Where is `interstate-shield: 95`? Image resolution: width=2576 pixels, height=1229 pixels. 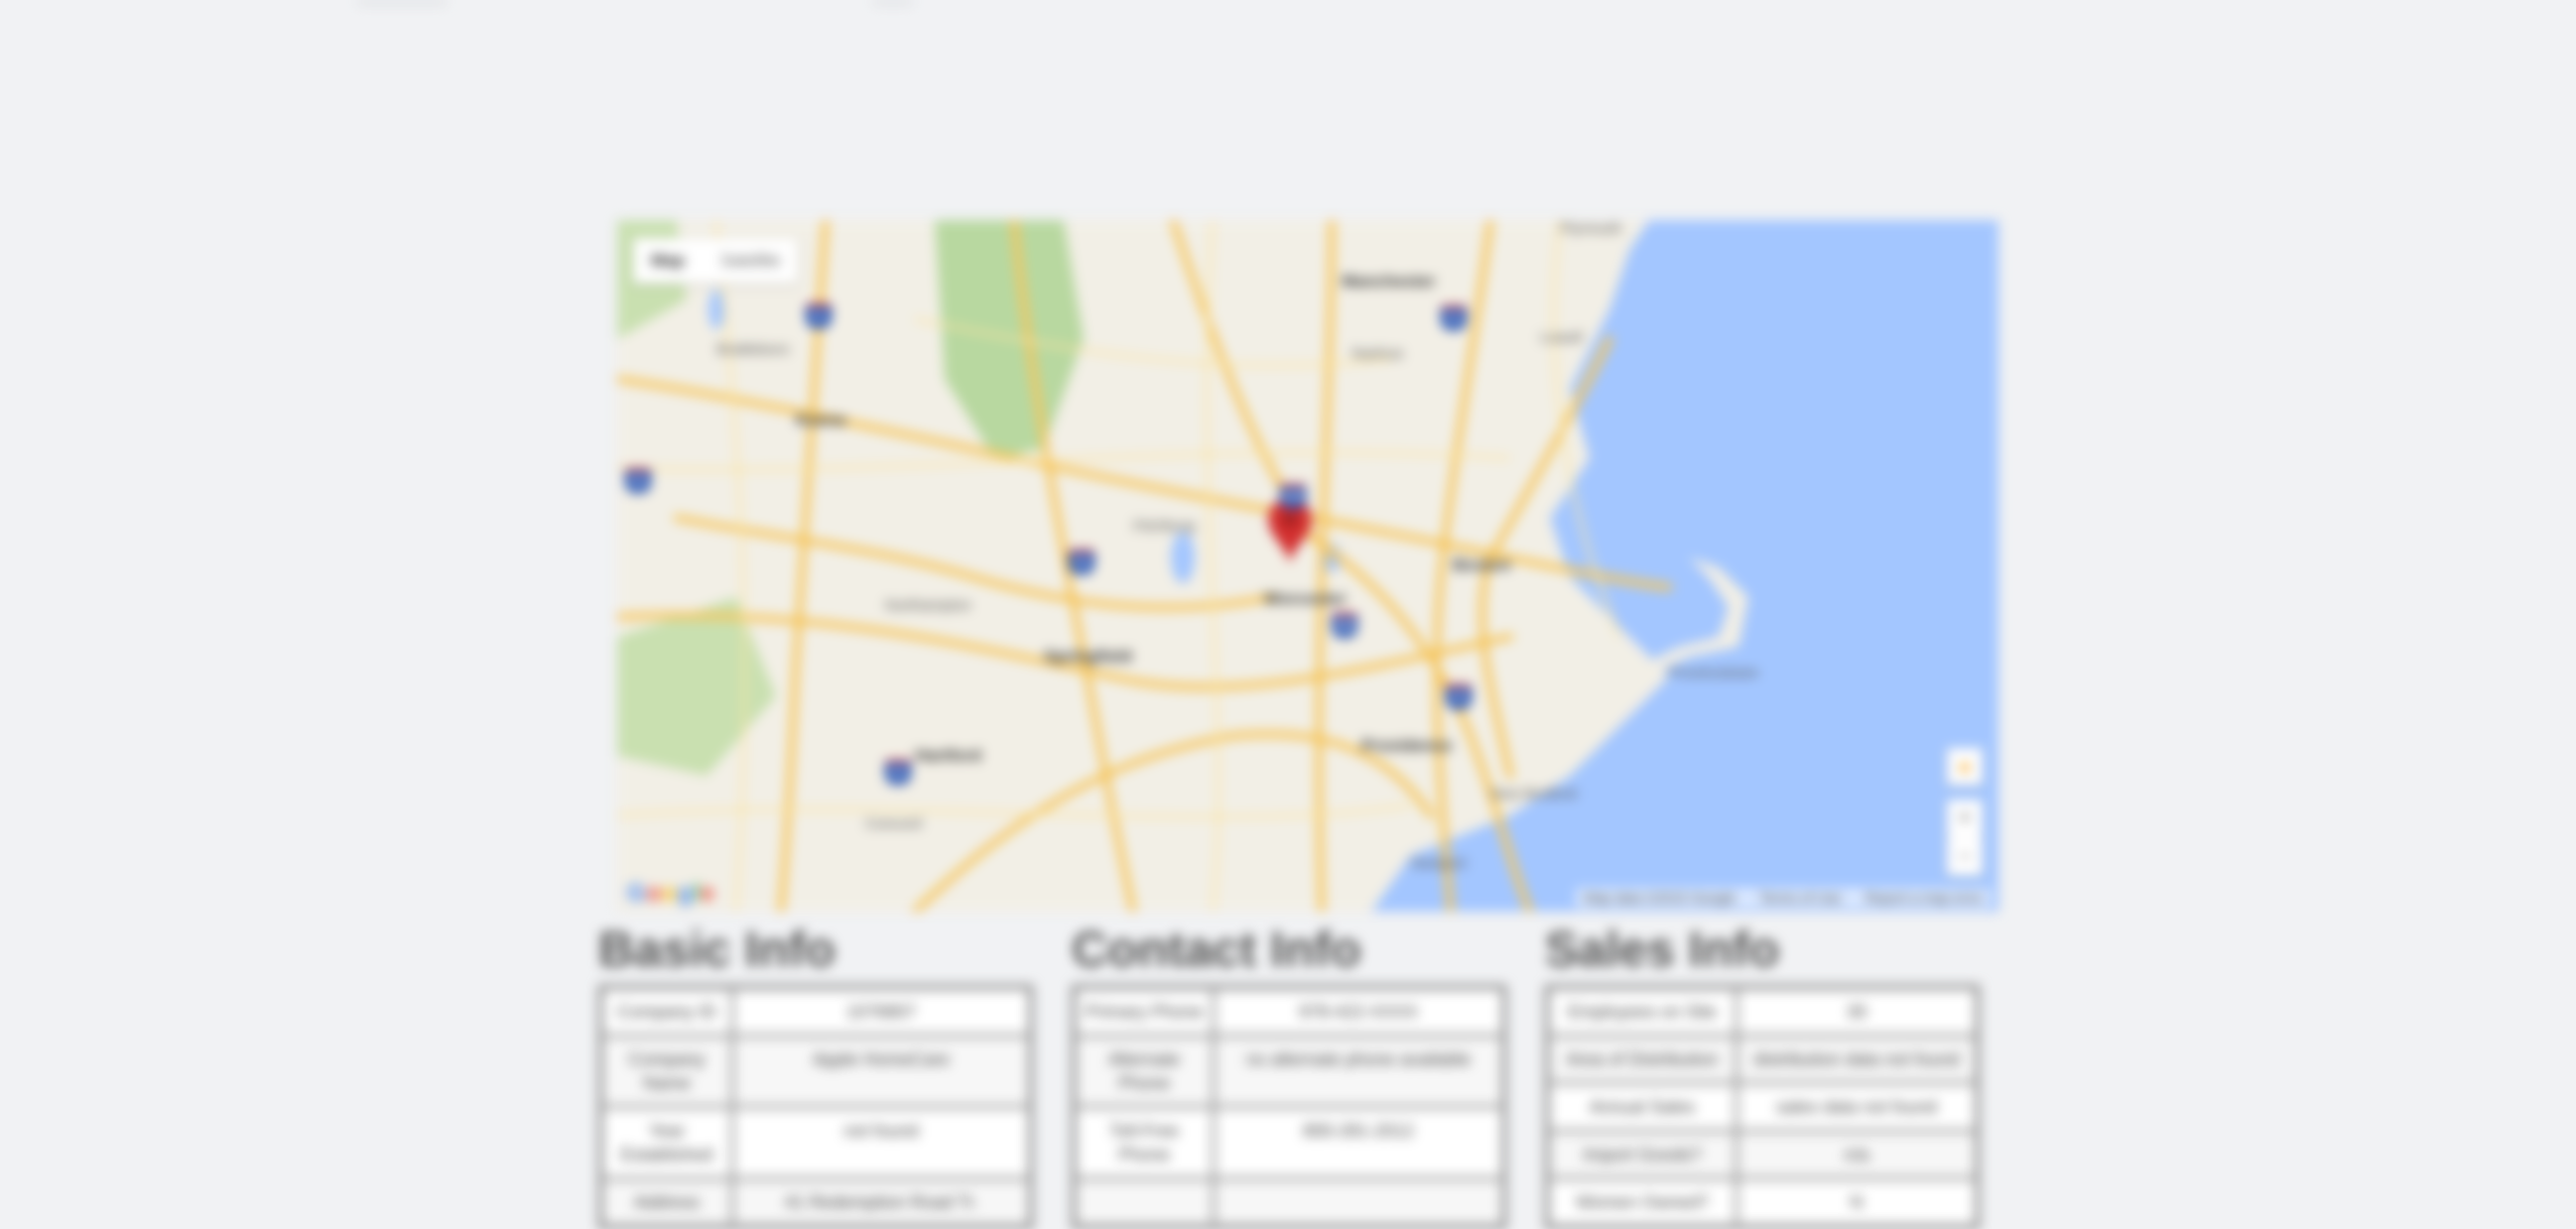
interstate-shield: 95 is located at coordinates (1459, 696).